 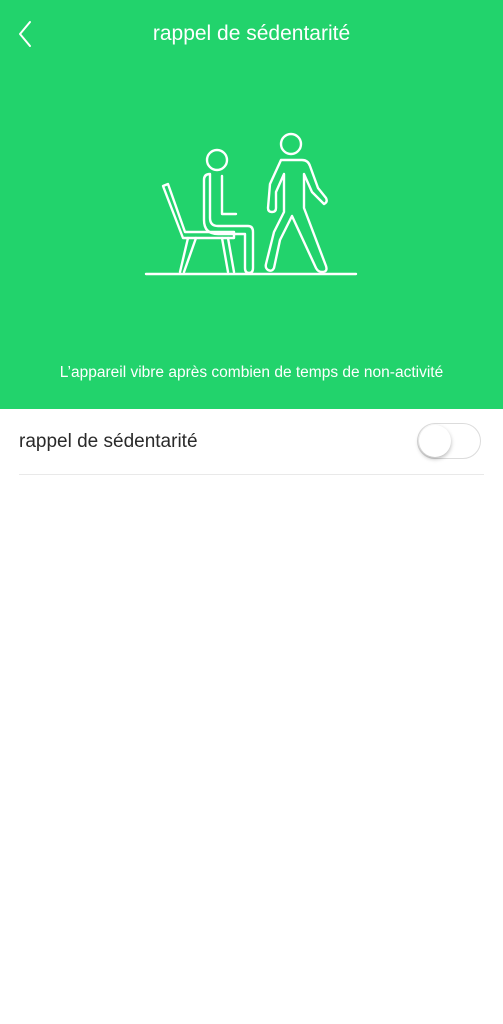 What do you see at coordinates (251, 474) in the screenshot?
I see `row-divider` at bounding box center [251, 474].